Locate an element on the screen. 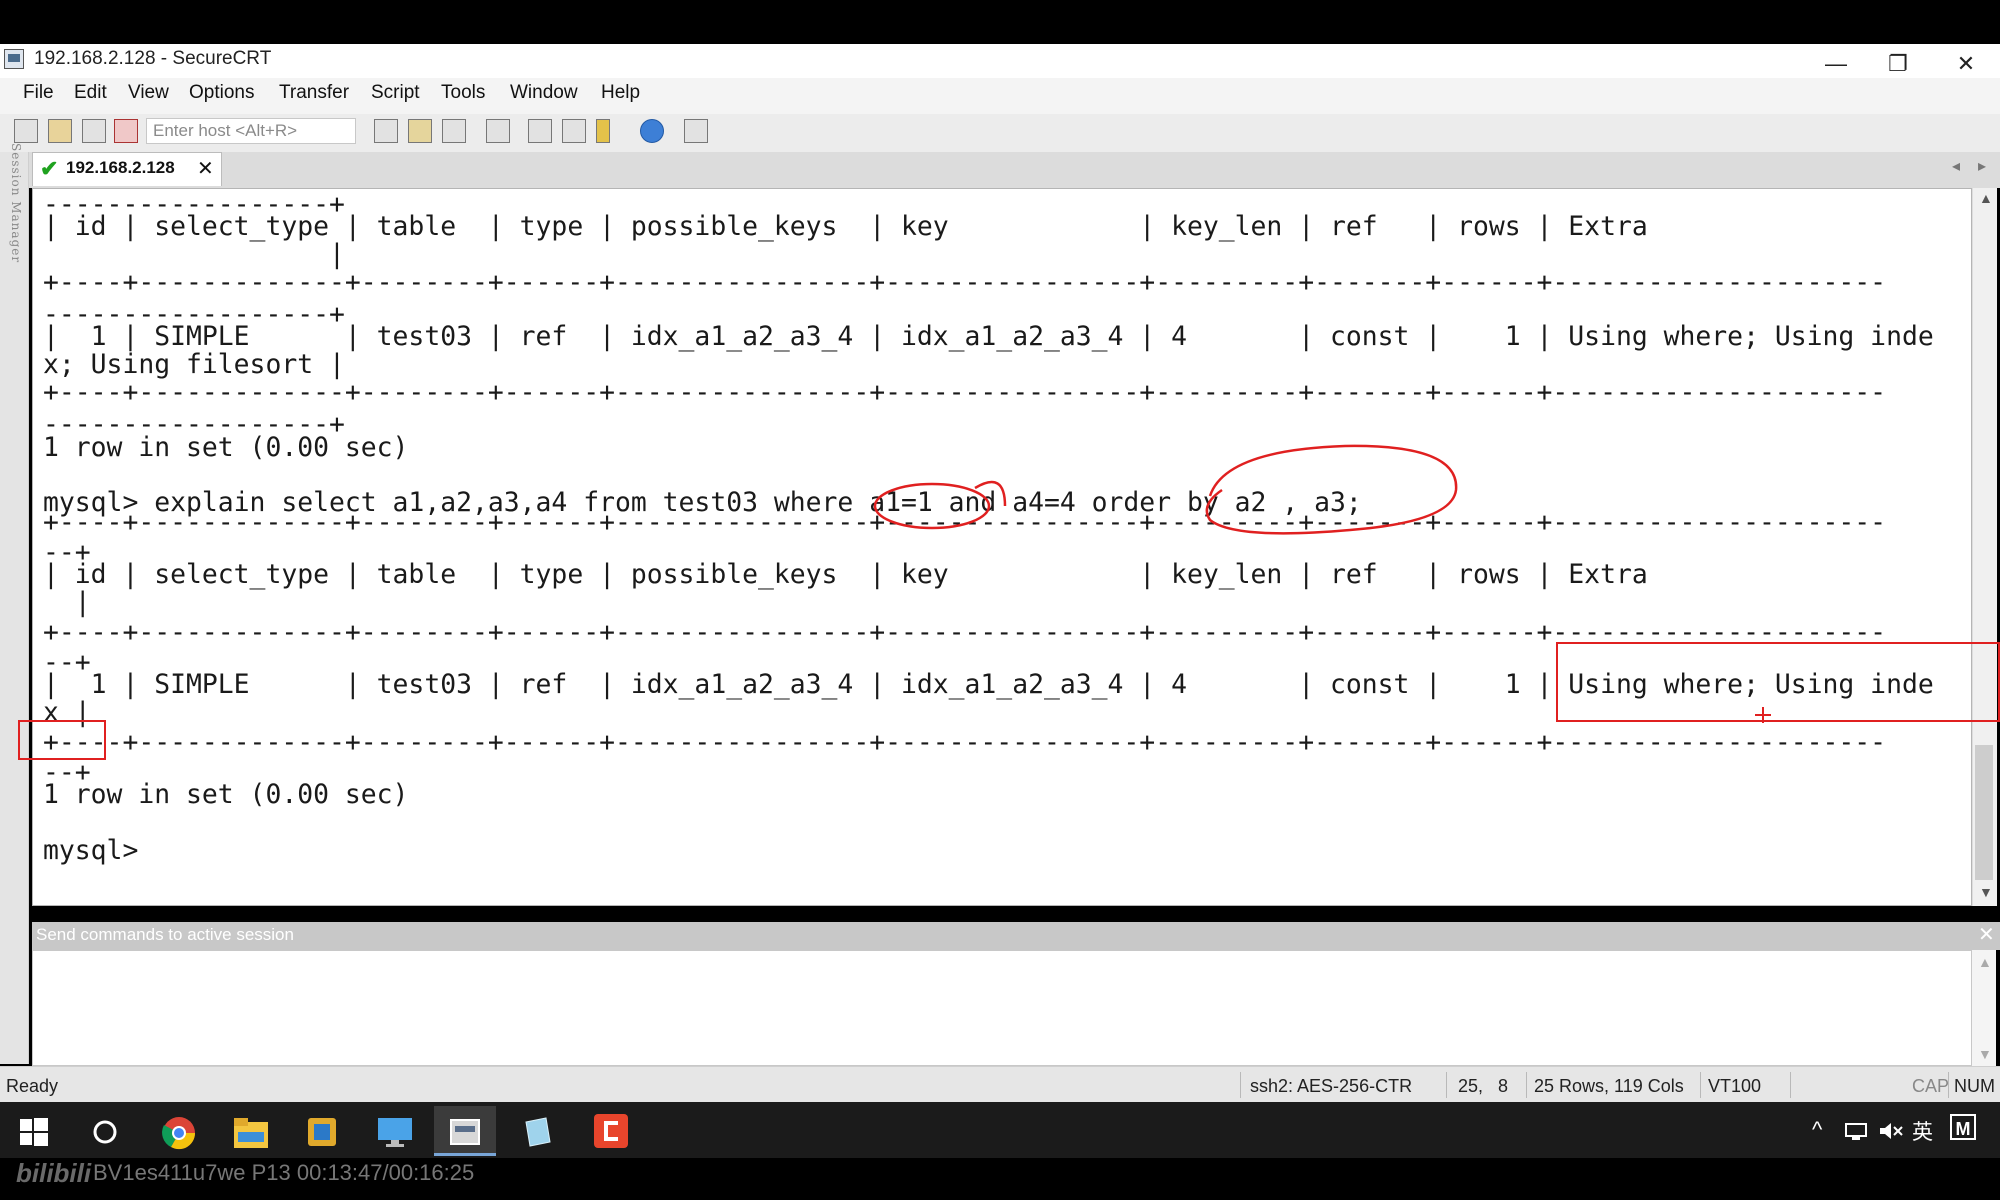 The height and width of the screenshot is (1200, 2000). send-commands-scrollbar: ▲ ▼ is located at coordinates (1984, 1008).